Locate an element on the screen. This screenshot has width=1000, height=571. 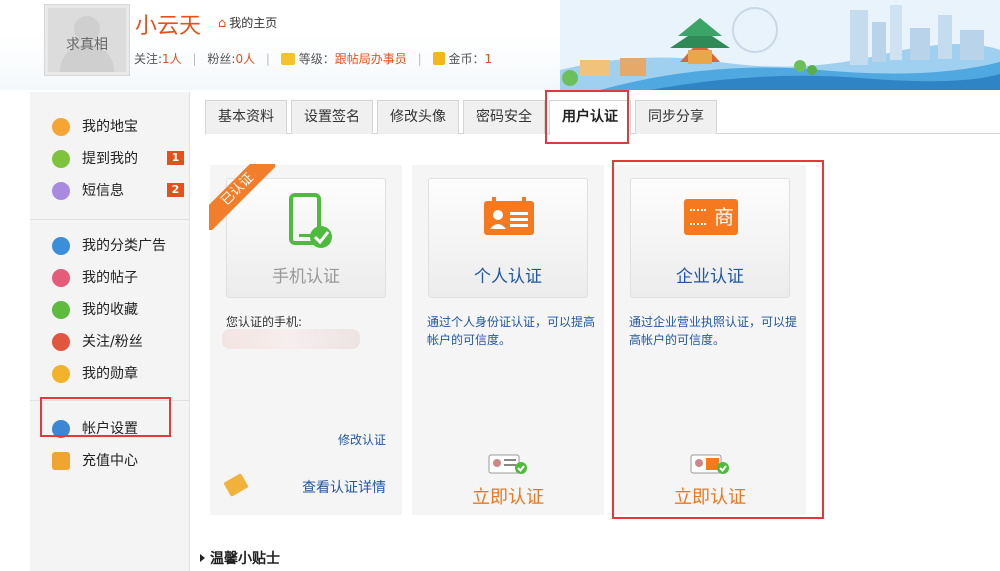
fans-count: 0人 is located at coordinates (245, 59).